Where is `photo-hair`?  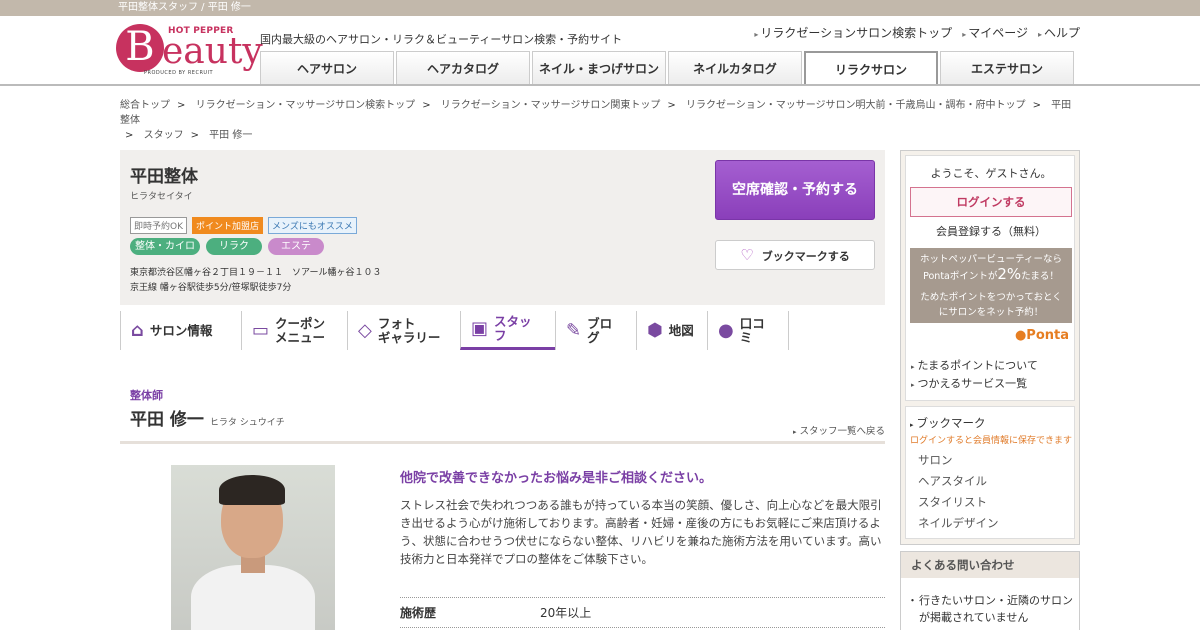
photo-hair is located at coordinates (252, 490).